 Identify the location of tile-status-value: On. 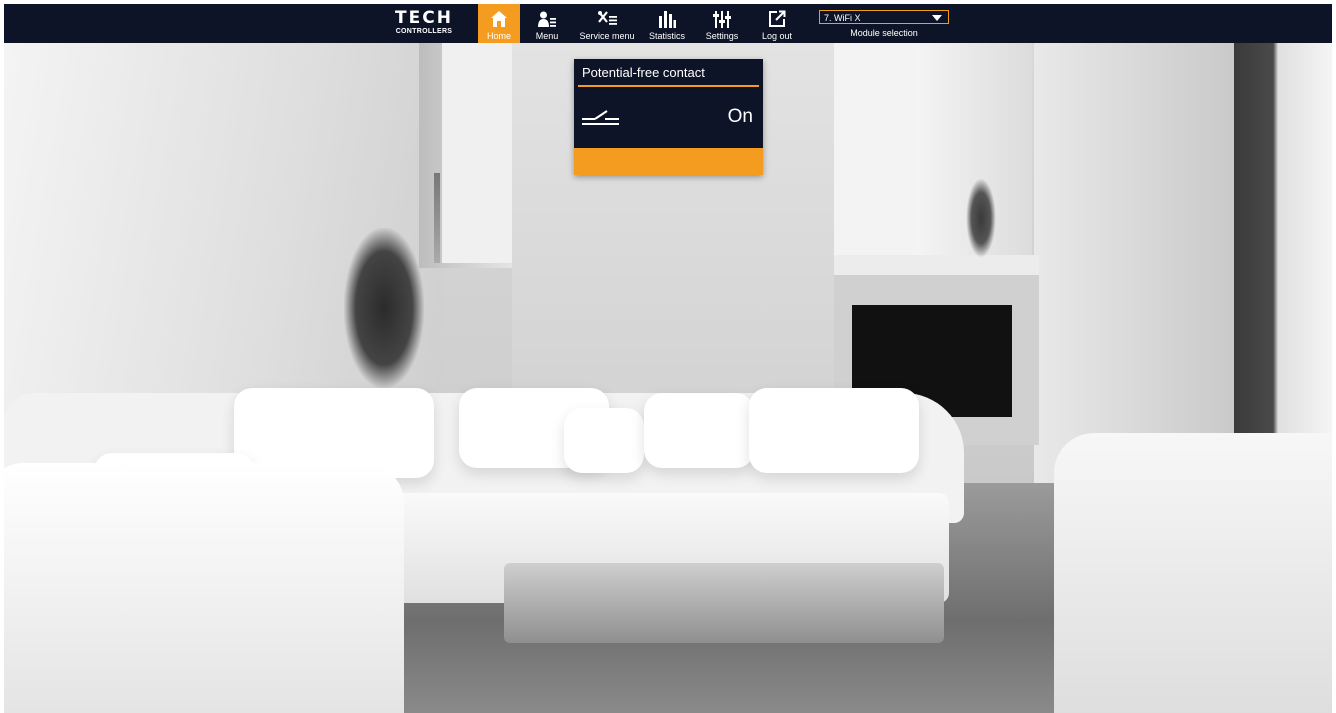
(740, 116).